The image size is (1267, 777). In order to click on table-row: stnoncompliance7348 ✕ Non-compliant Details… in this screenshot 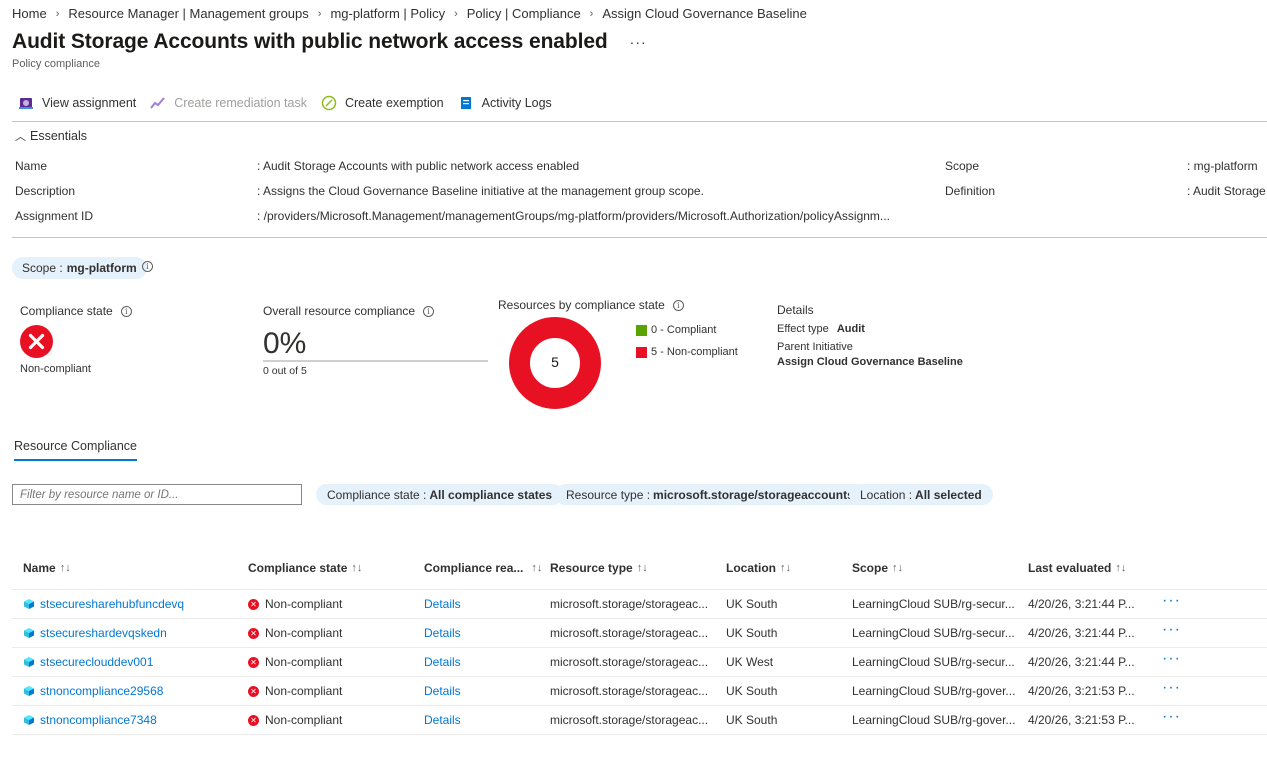, I will do `click(639, 719)`.